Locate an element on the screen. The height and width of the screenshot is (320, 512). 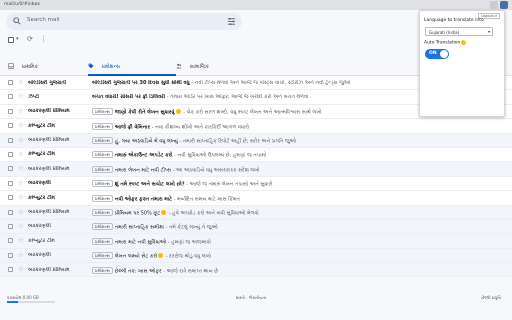
tab-promotions: પ્રમોશન્સ is located at coordinates (132, 67).